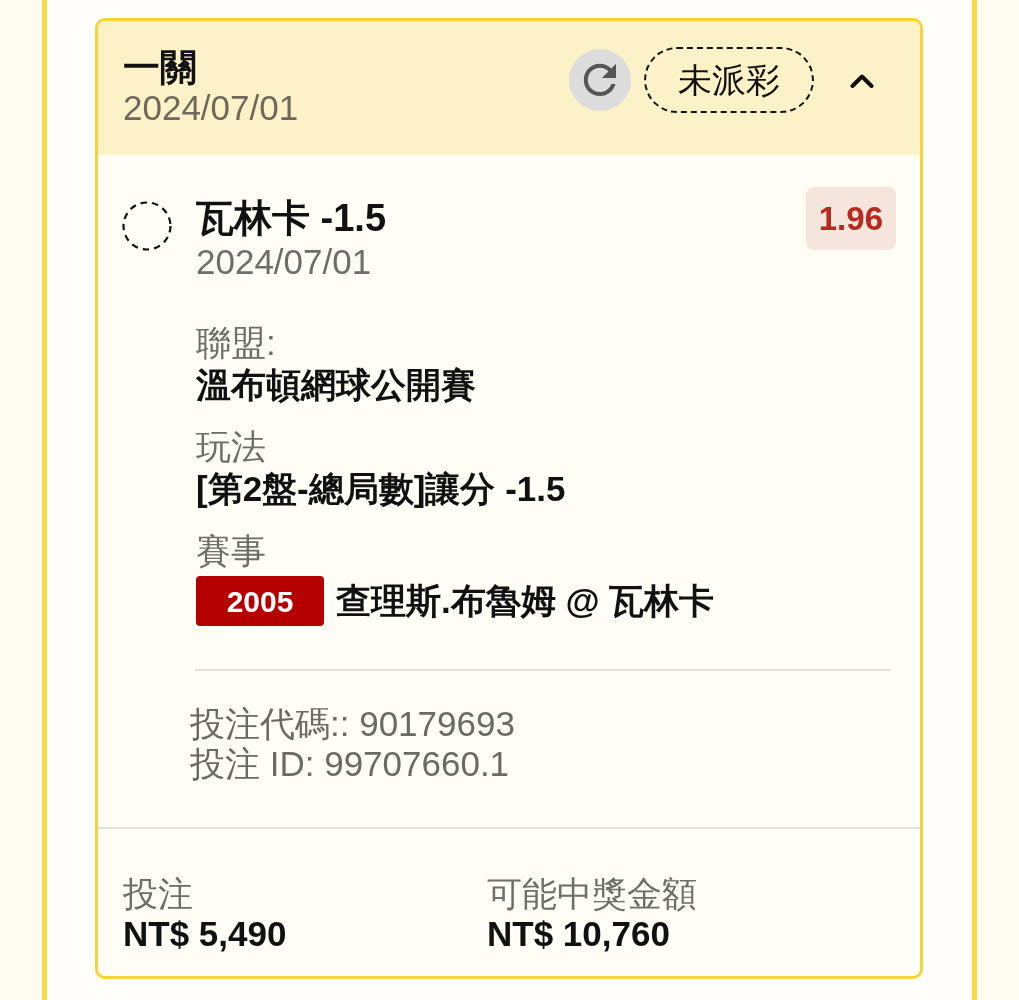 The image size is (1019, 1000). I want to click on bet-date: 2024/07/01, so click(211, 107).